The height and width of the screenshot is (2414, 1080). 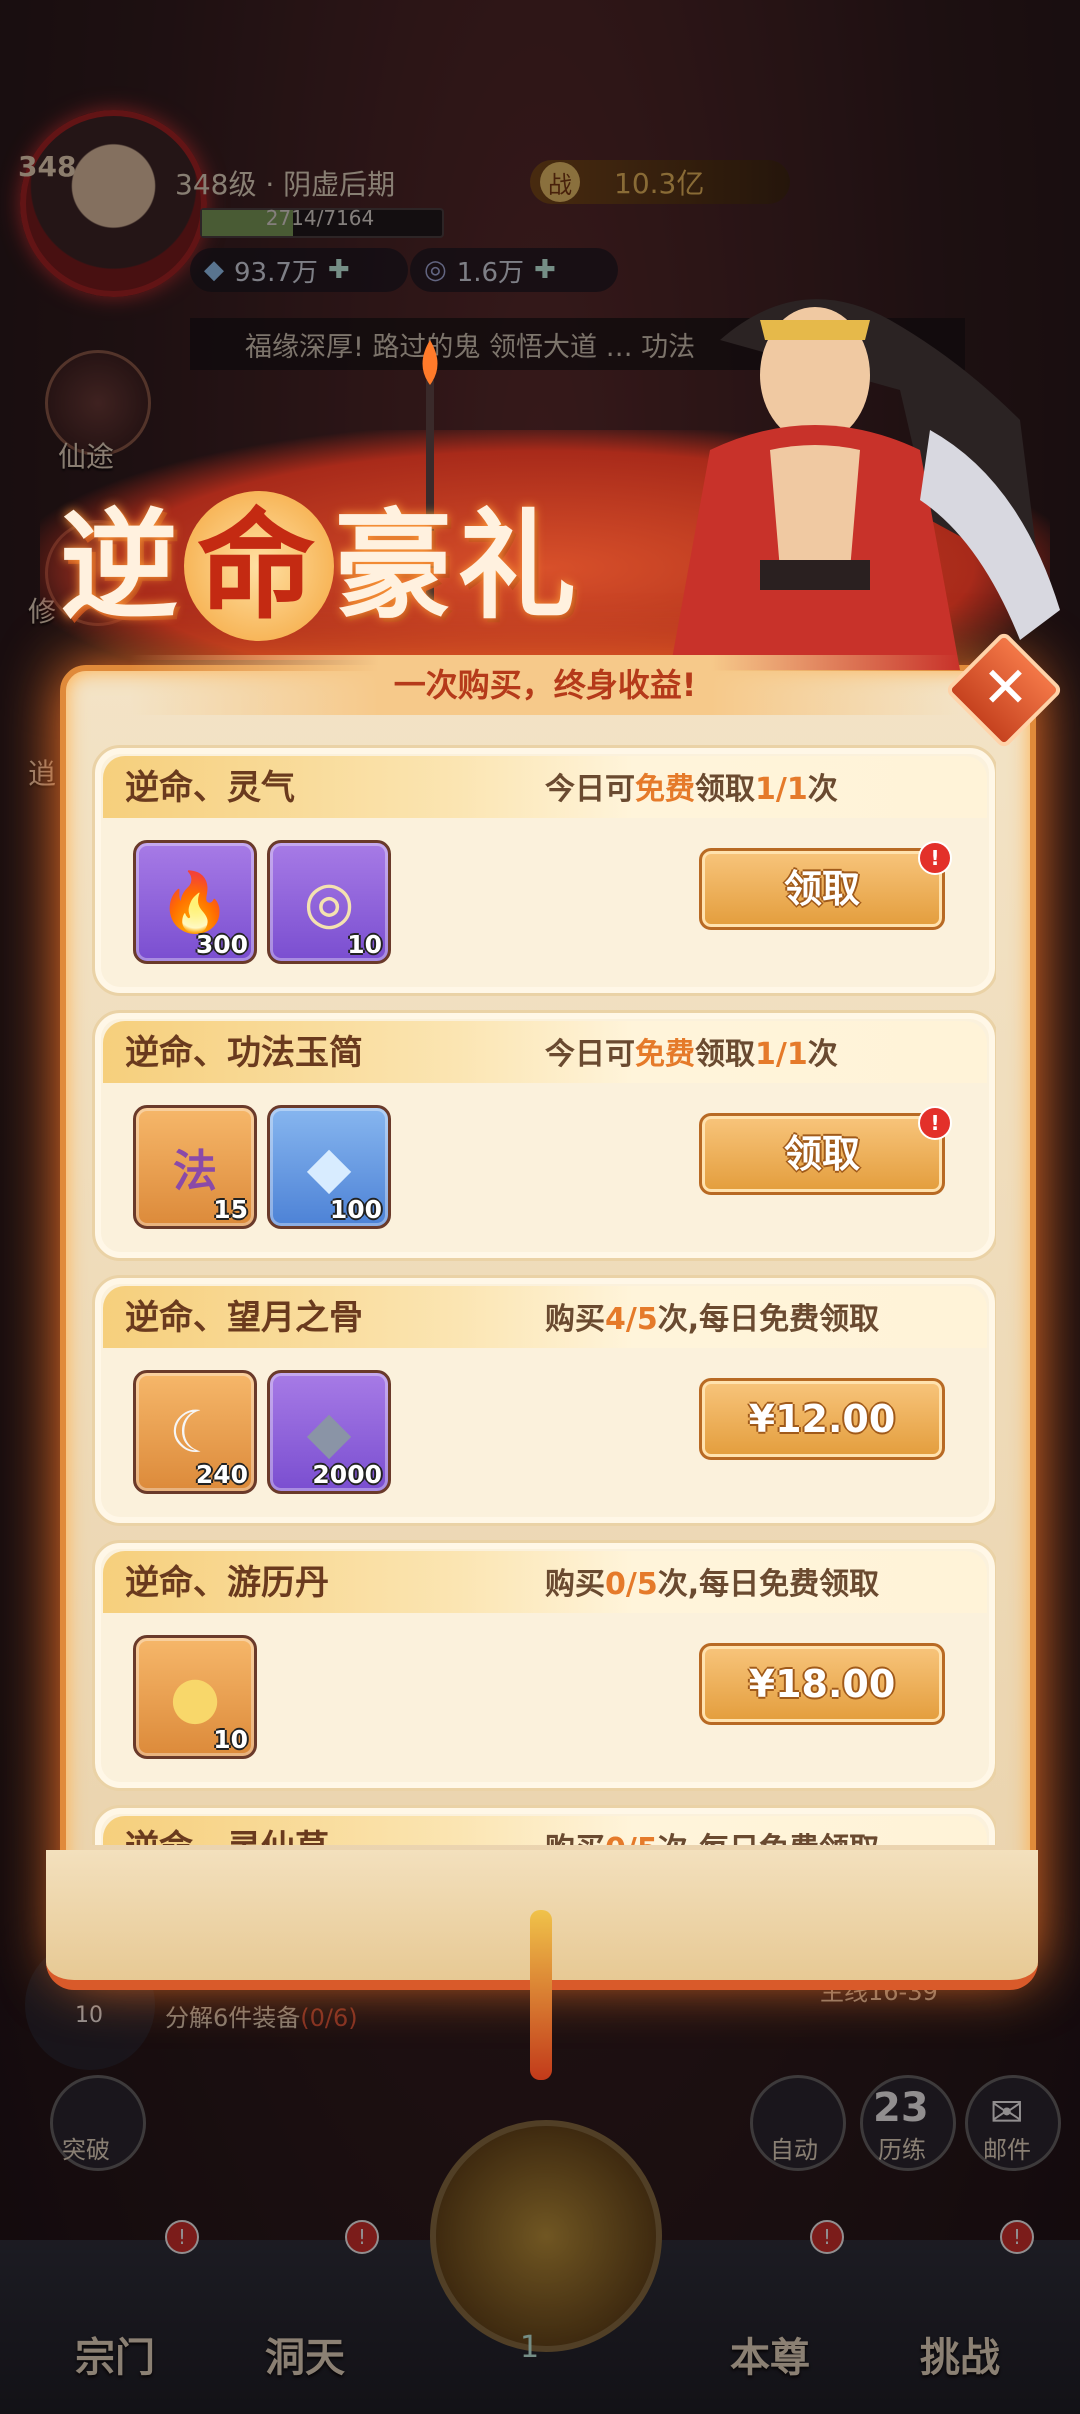 What do you see at coordinates (544, 1665) in the screenshot?
I see `gift-card-pill: 逆命、游历丹 购买0/5次,每日免费领取 ● 10 ¥18.00` at bounding box center [544, 1665].